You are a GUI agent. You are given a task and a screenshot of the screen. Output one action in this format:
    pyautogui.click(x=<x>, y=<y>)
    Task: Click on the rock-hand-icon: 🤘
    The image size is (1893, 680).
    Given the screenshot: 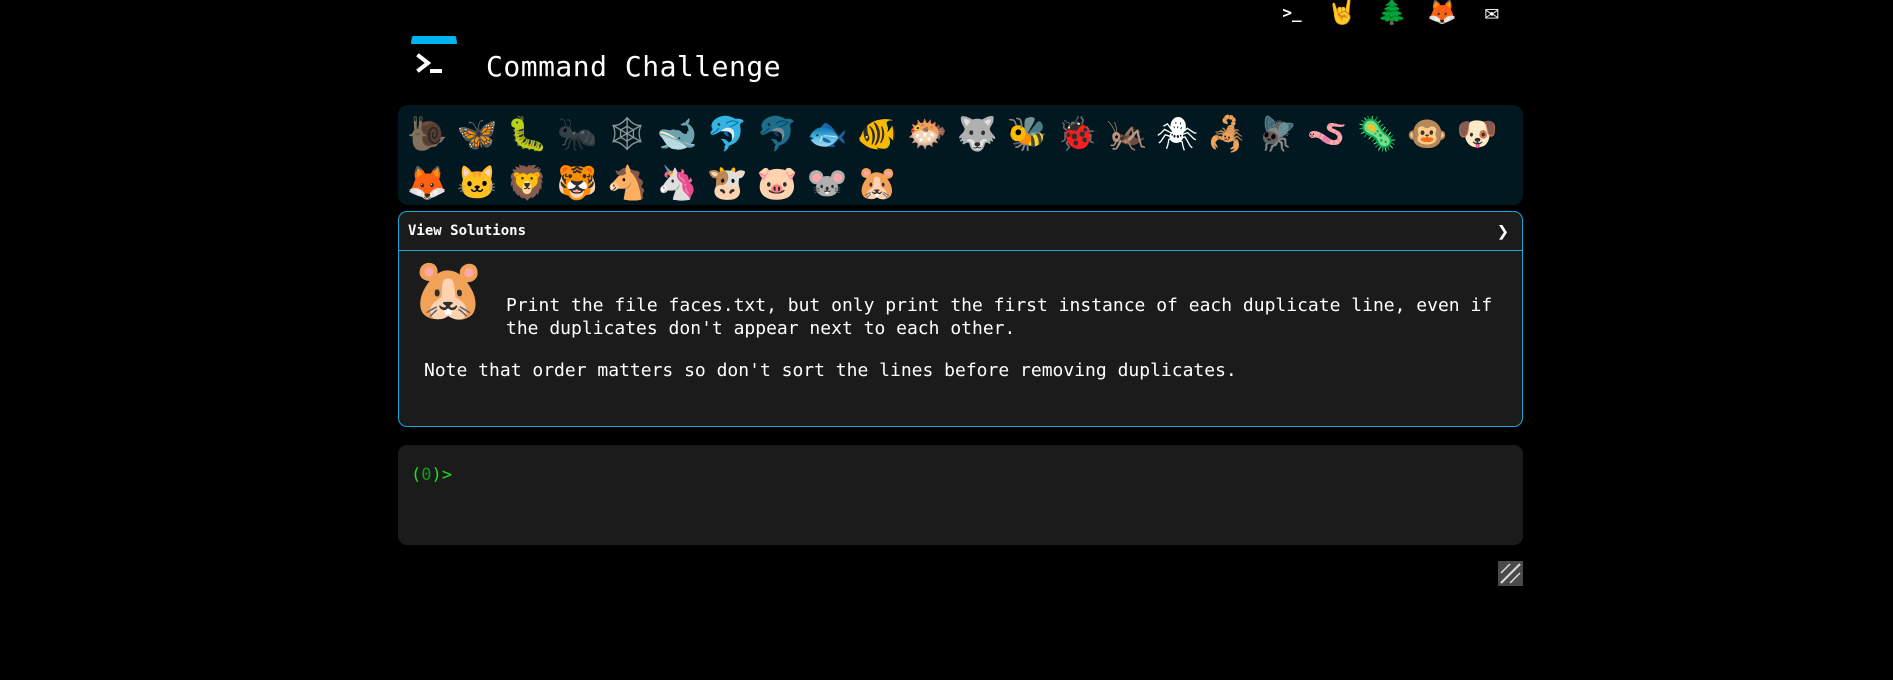 What is the action you would take?
    pyautogui.click(x=1342, y=13)
    